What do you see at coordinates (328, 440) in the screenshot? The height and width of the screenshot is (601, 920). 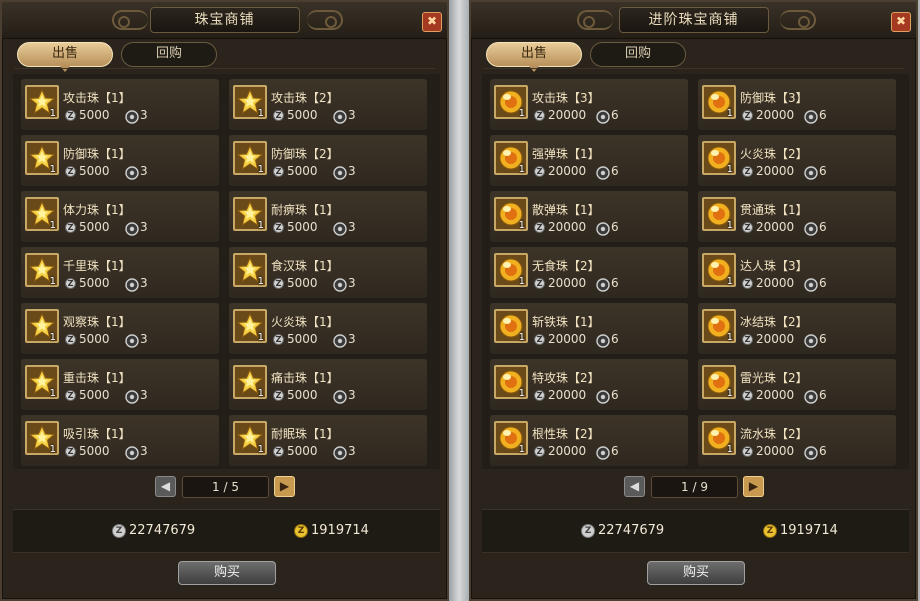 I see `shop-item: 1 耐眠珠【1】 Z 5000 3` at bounding box center [328, 440].